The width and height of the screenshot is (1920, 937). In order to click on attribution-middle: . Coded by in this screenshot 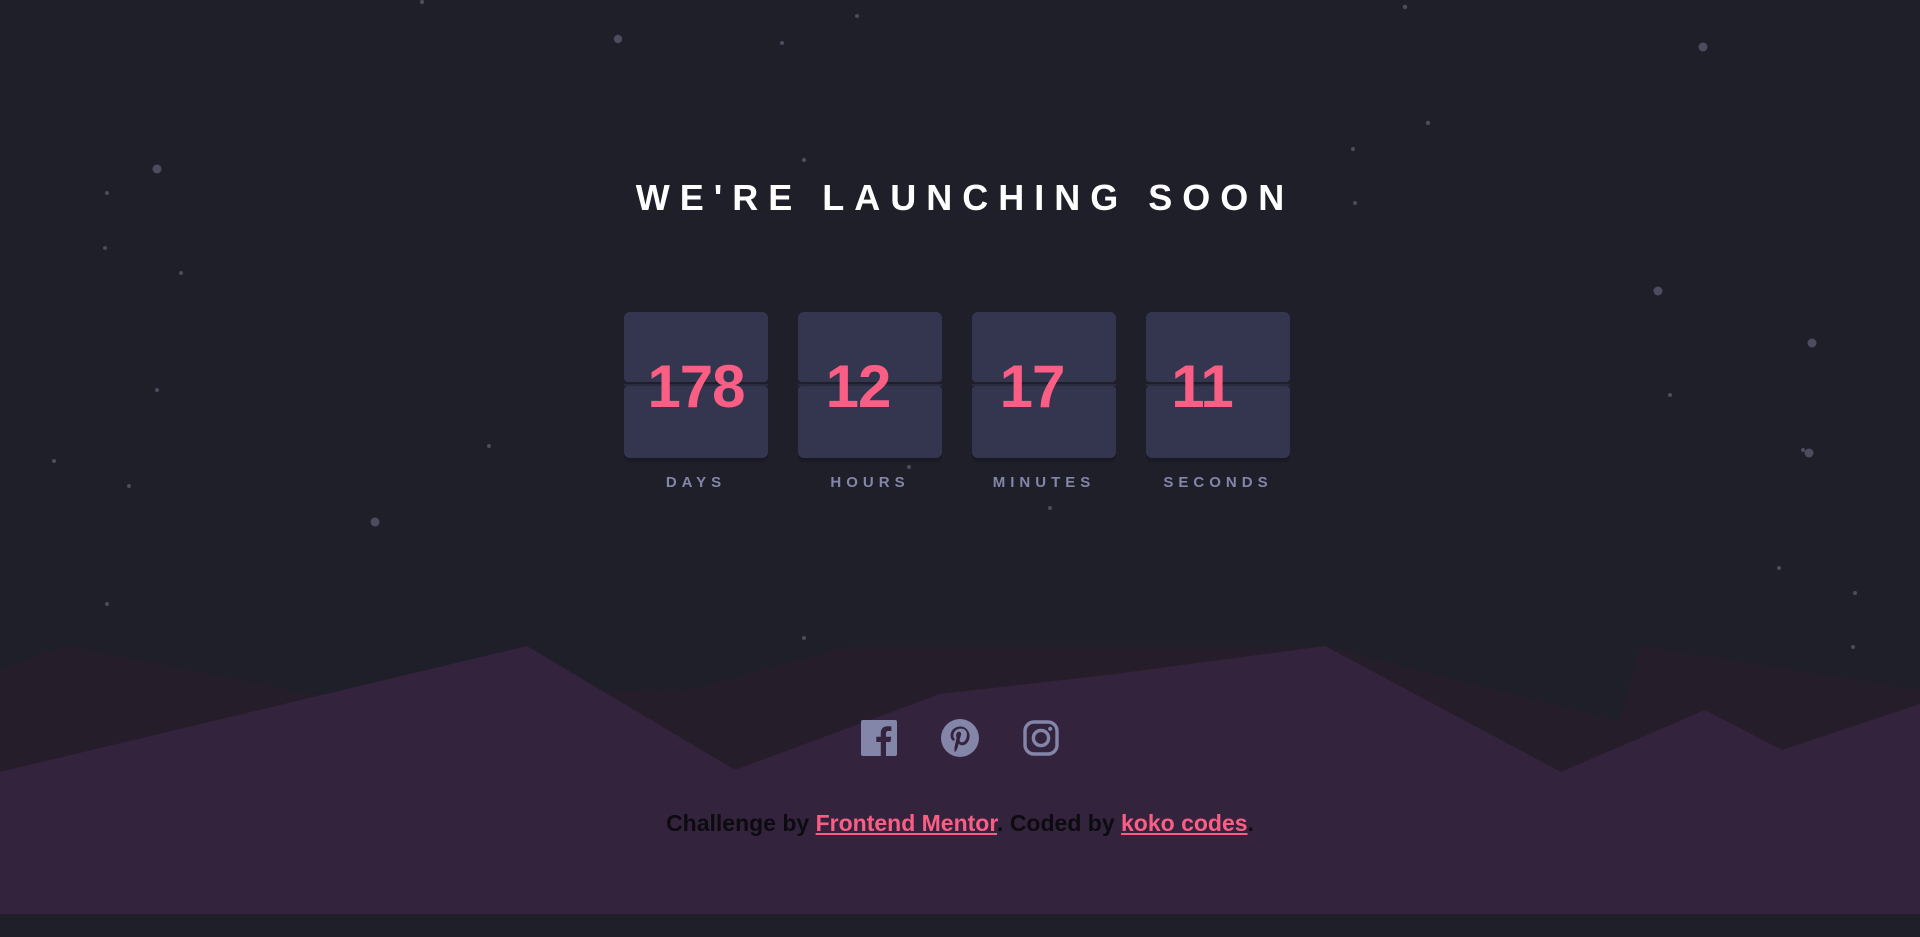, I will do `click(1059, 823)`.